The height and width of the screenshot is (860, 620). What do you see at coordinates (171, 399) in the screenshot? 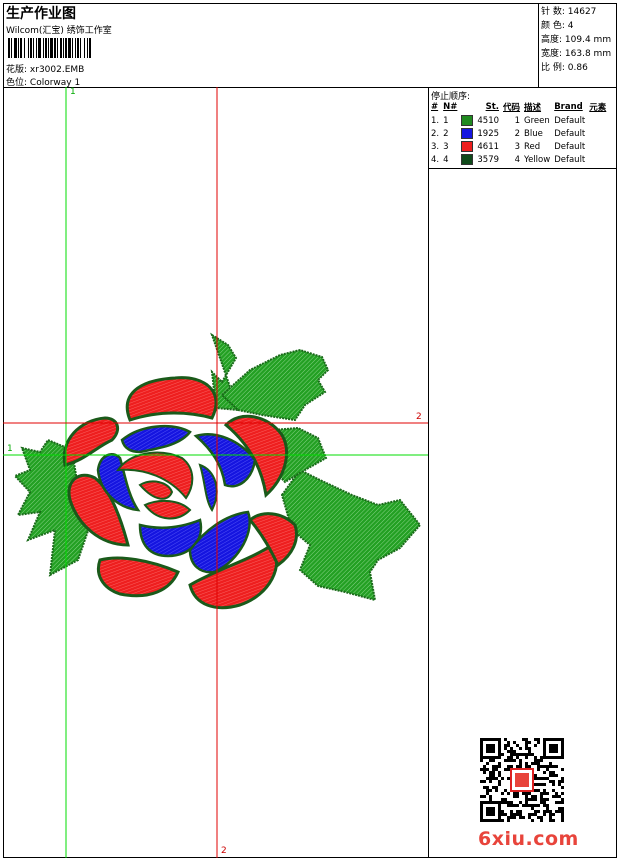
I see `petal-top` at bounding box center [171, 399].